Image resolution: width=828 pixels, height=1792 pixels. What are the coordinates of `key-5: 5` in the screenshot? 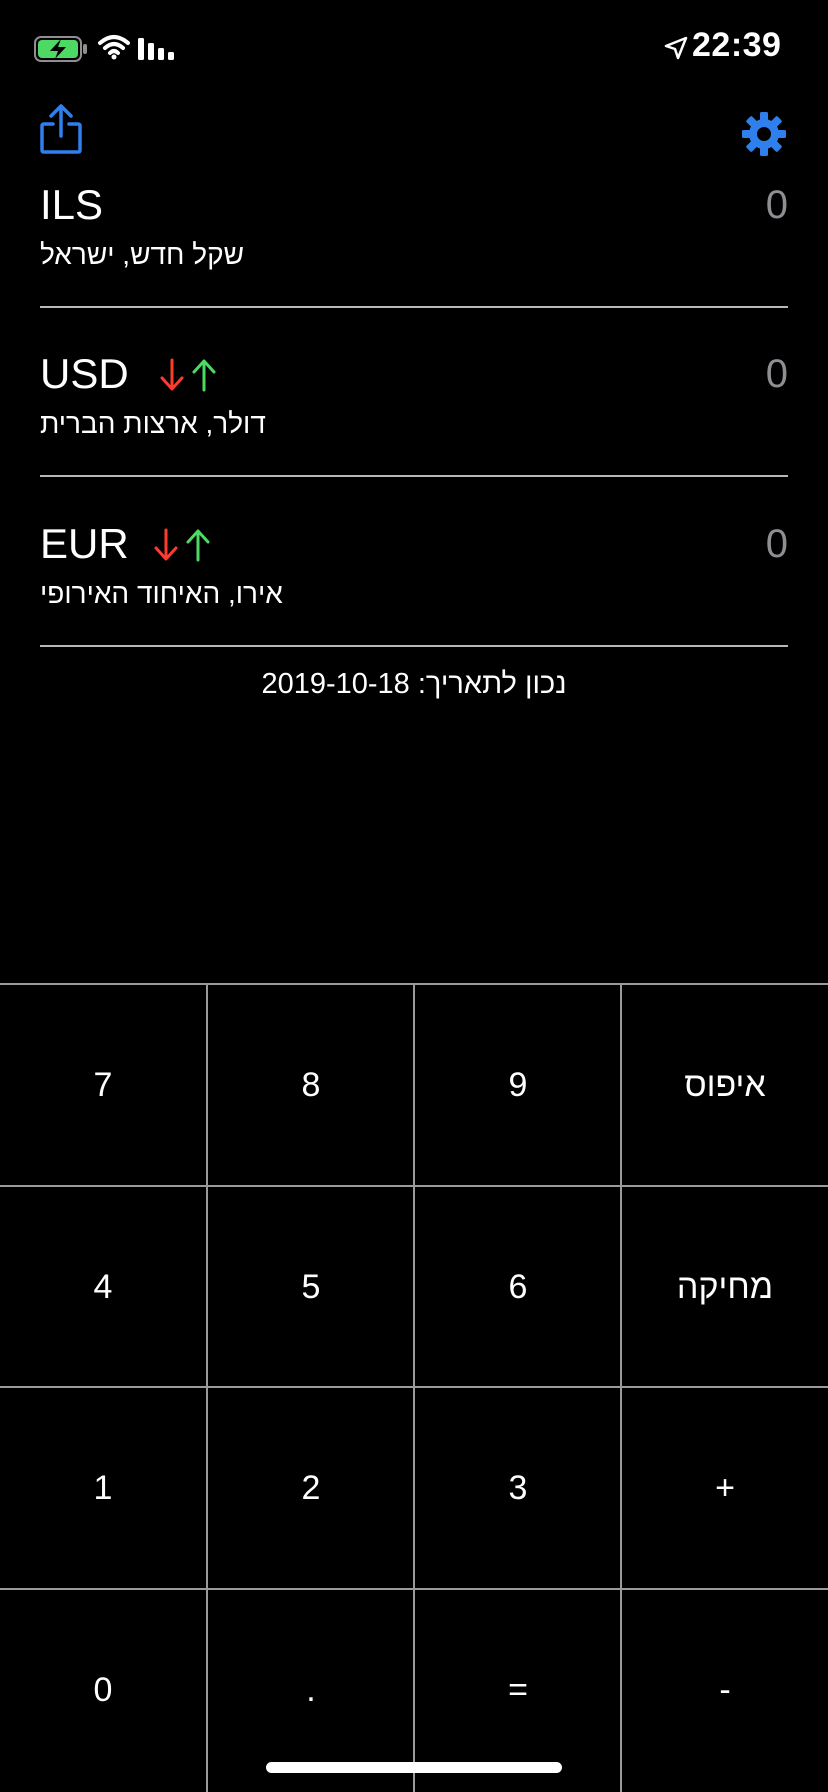 It's located at (311, 1287).